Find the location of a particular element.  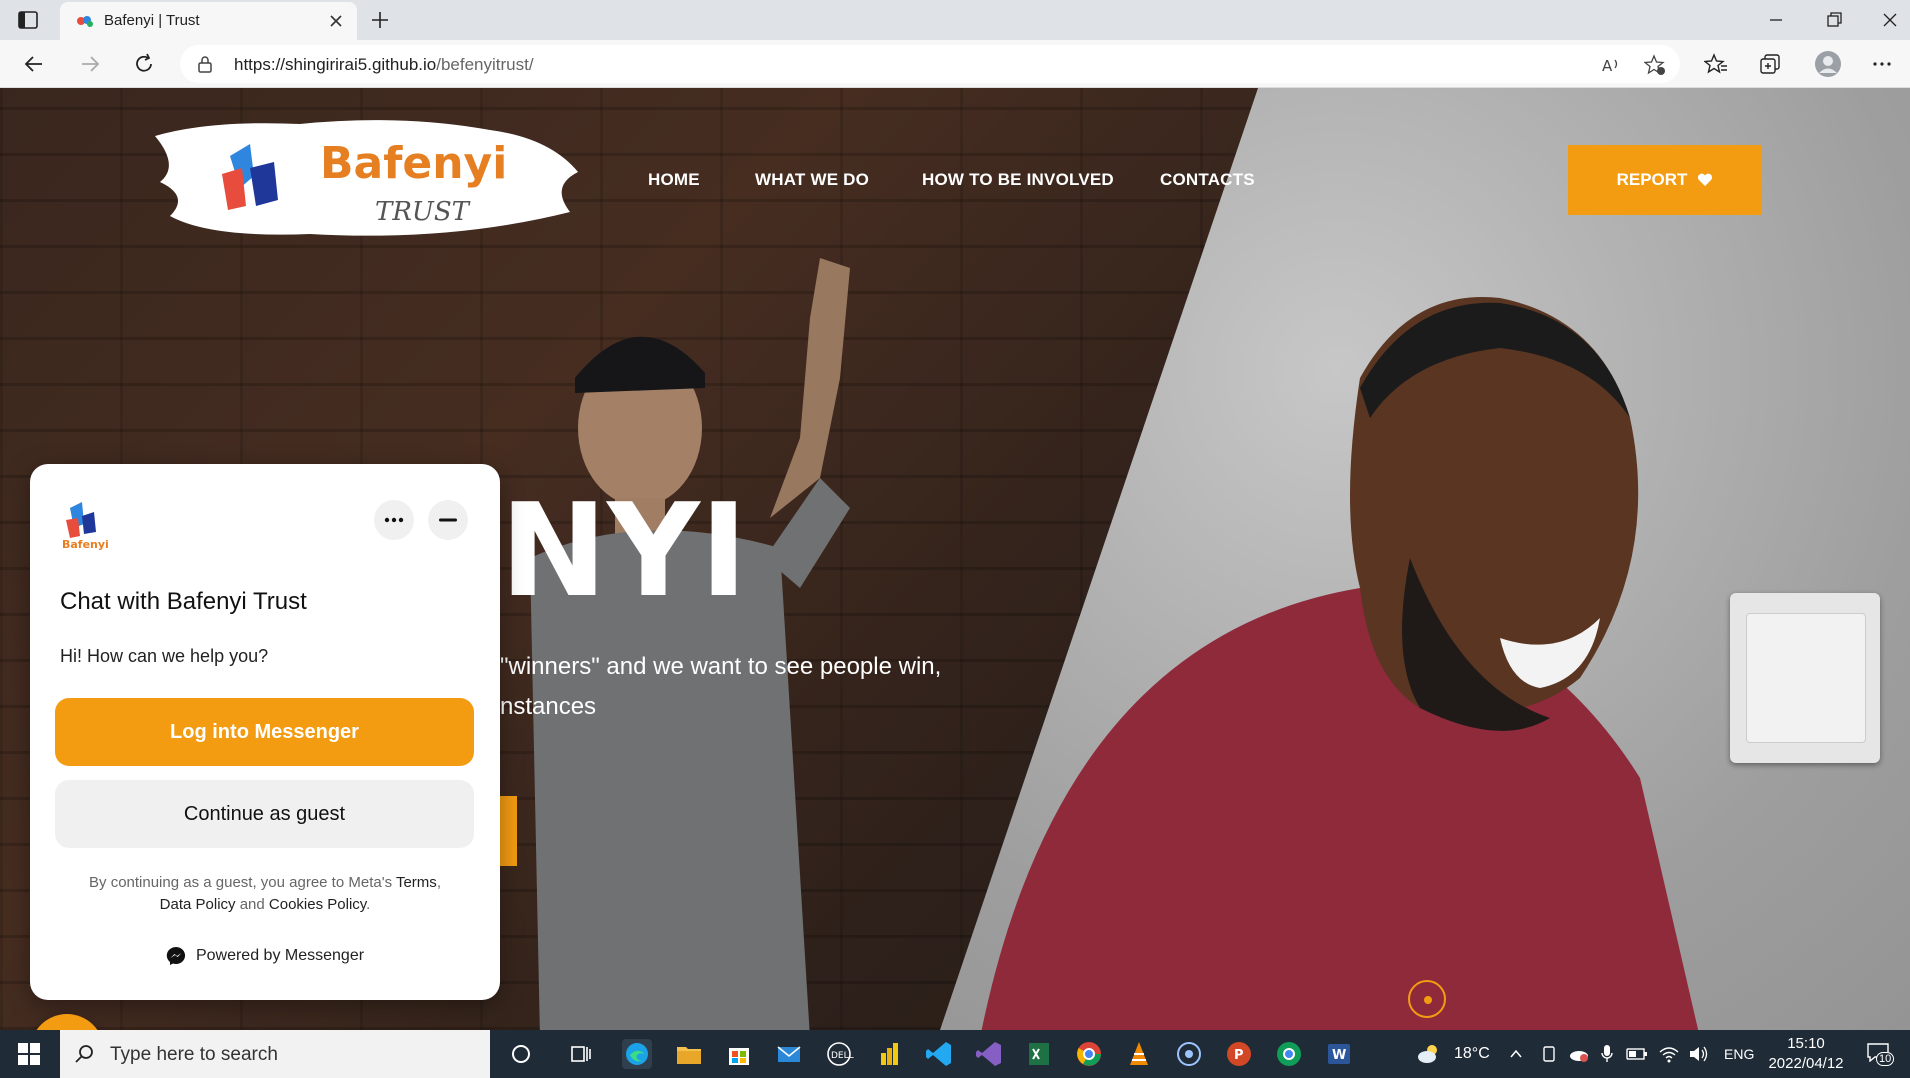

microphone-icon is located at coordinates (1607, 1054).